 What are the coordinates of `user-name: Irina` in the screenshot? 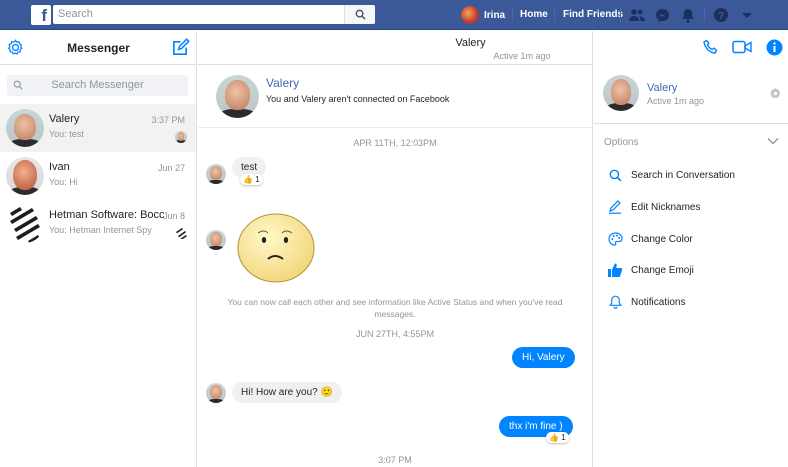 It's located at (495, 15).